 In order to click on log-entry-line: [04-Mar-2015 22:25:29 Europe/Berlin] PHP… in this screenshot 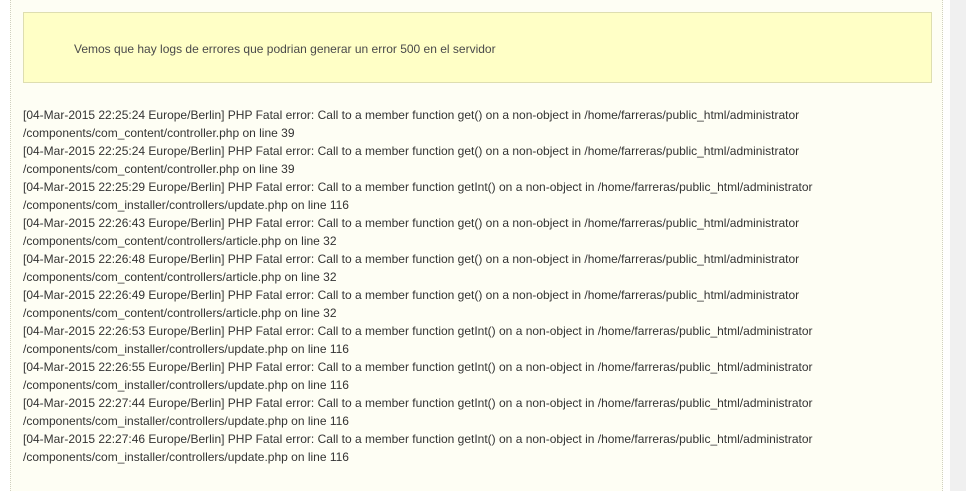, I will do `click(418, 187)`.